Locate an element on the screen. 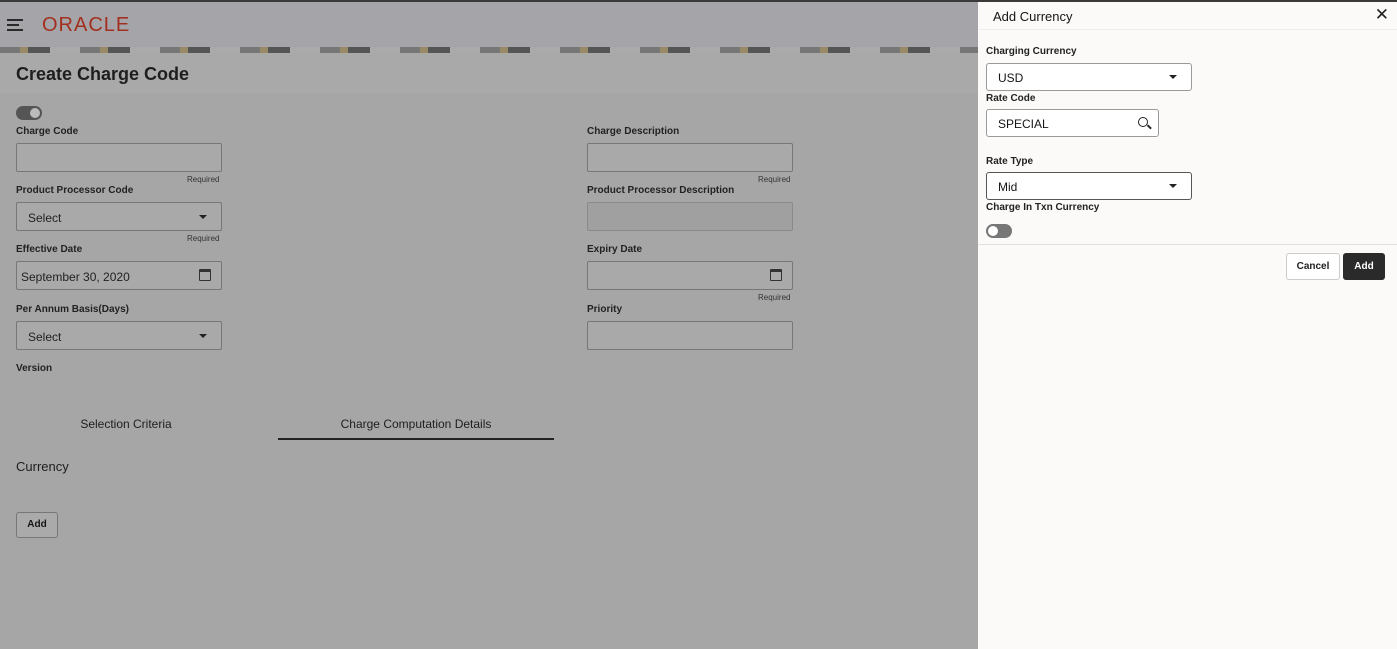 Image resolution: width=1397 pixels, height=649 pixels. charge-in-txn-currency-toggle is located at coordinates (999, 231).